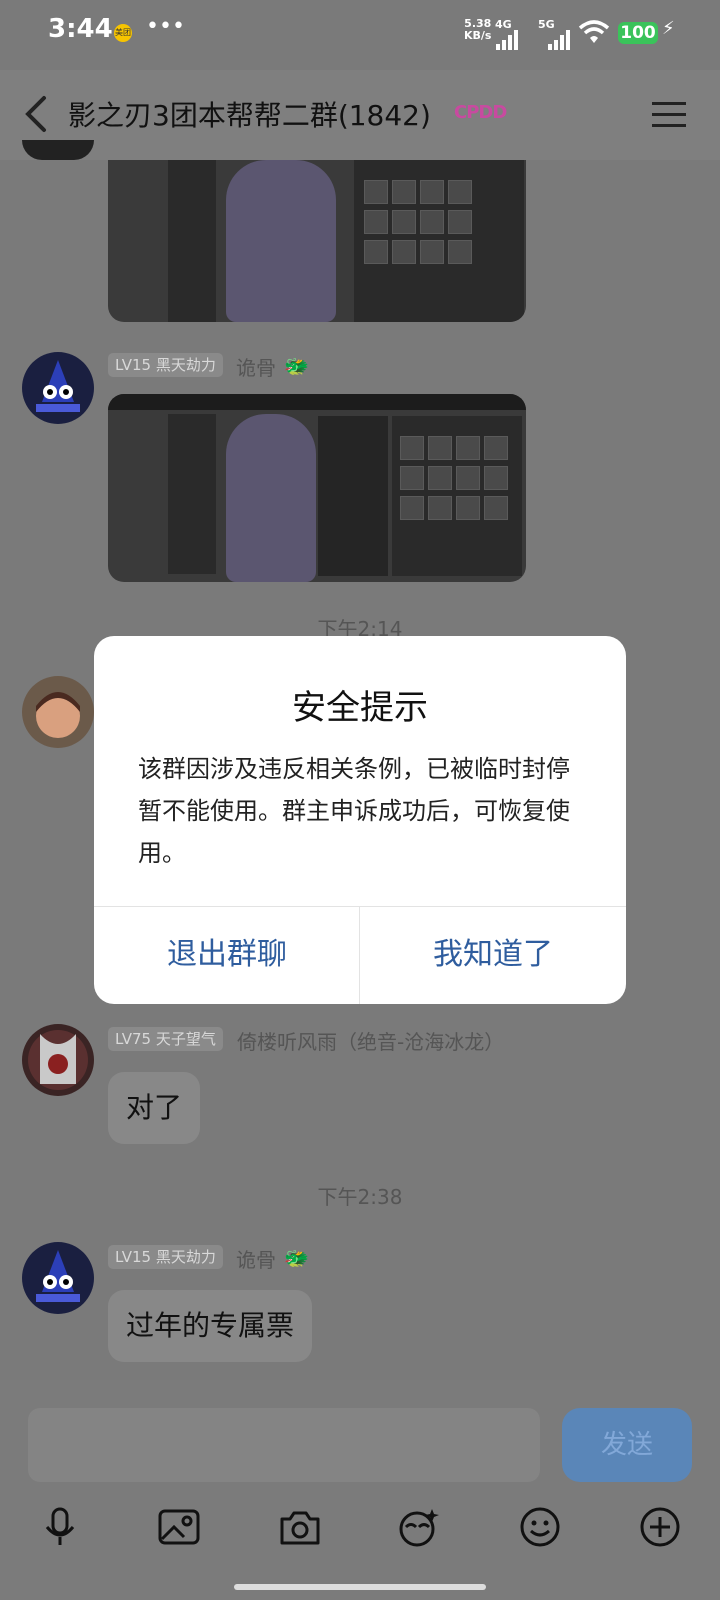 The image size is (720, 1600). I want to click on wifi-icon, so click(594, 31).